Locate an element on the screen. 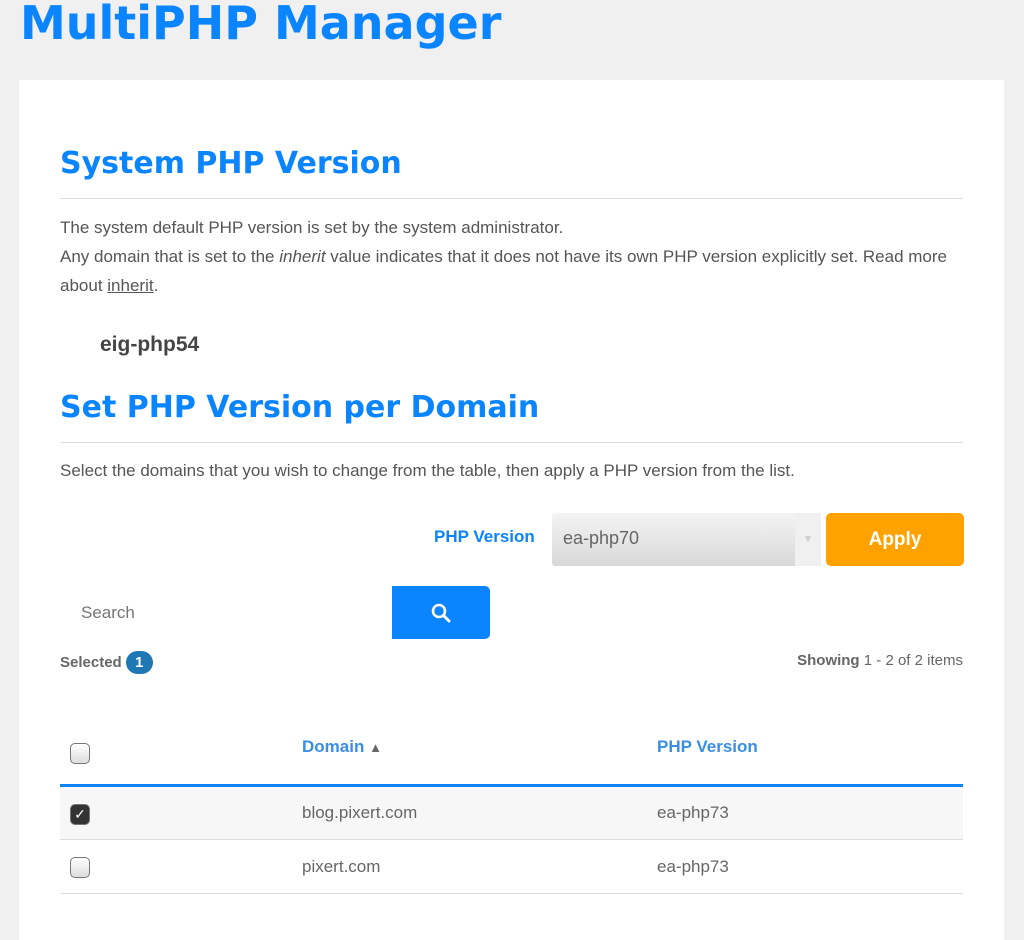 The height and width of the screenshot is (940, 1024). apply-button: Apply is located at coordinates (895, 539).